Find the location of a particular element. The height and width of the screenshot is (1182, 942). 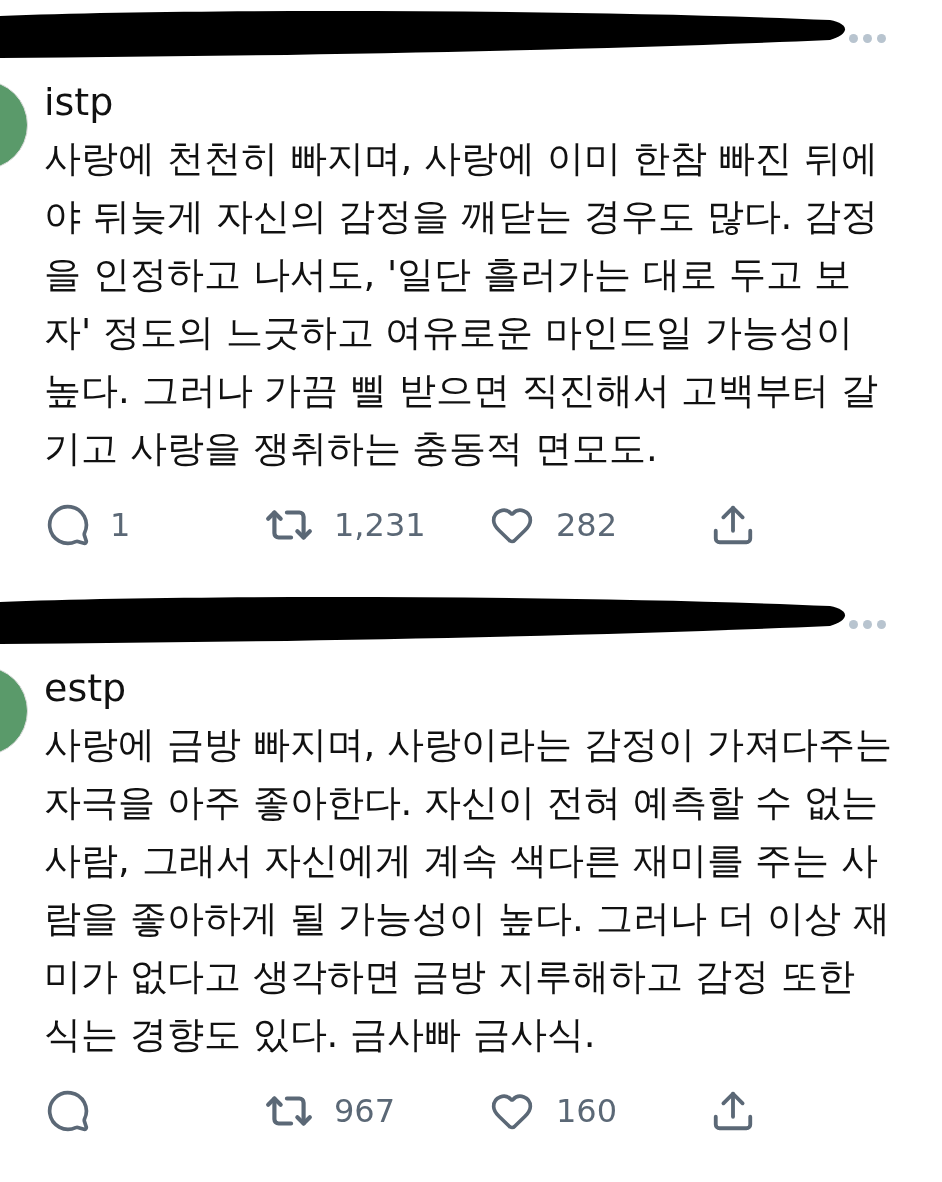

tweet-label: istp is located at coordinates (79, 102).